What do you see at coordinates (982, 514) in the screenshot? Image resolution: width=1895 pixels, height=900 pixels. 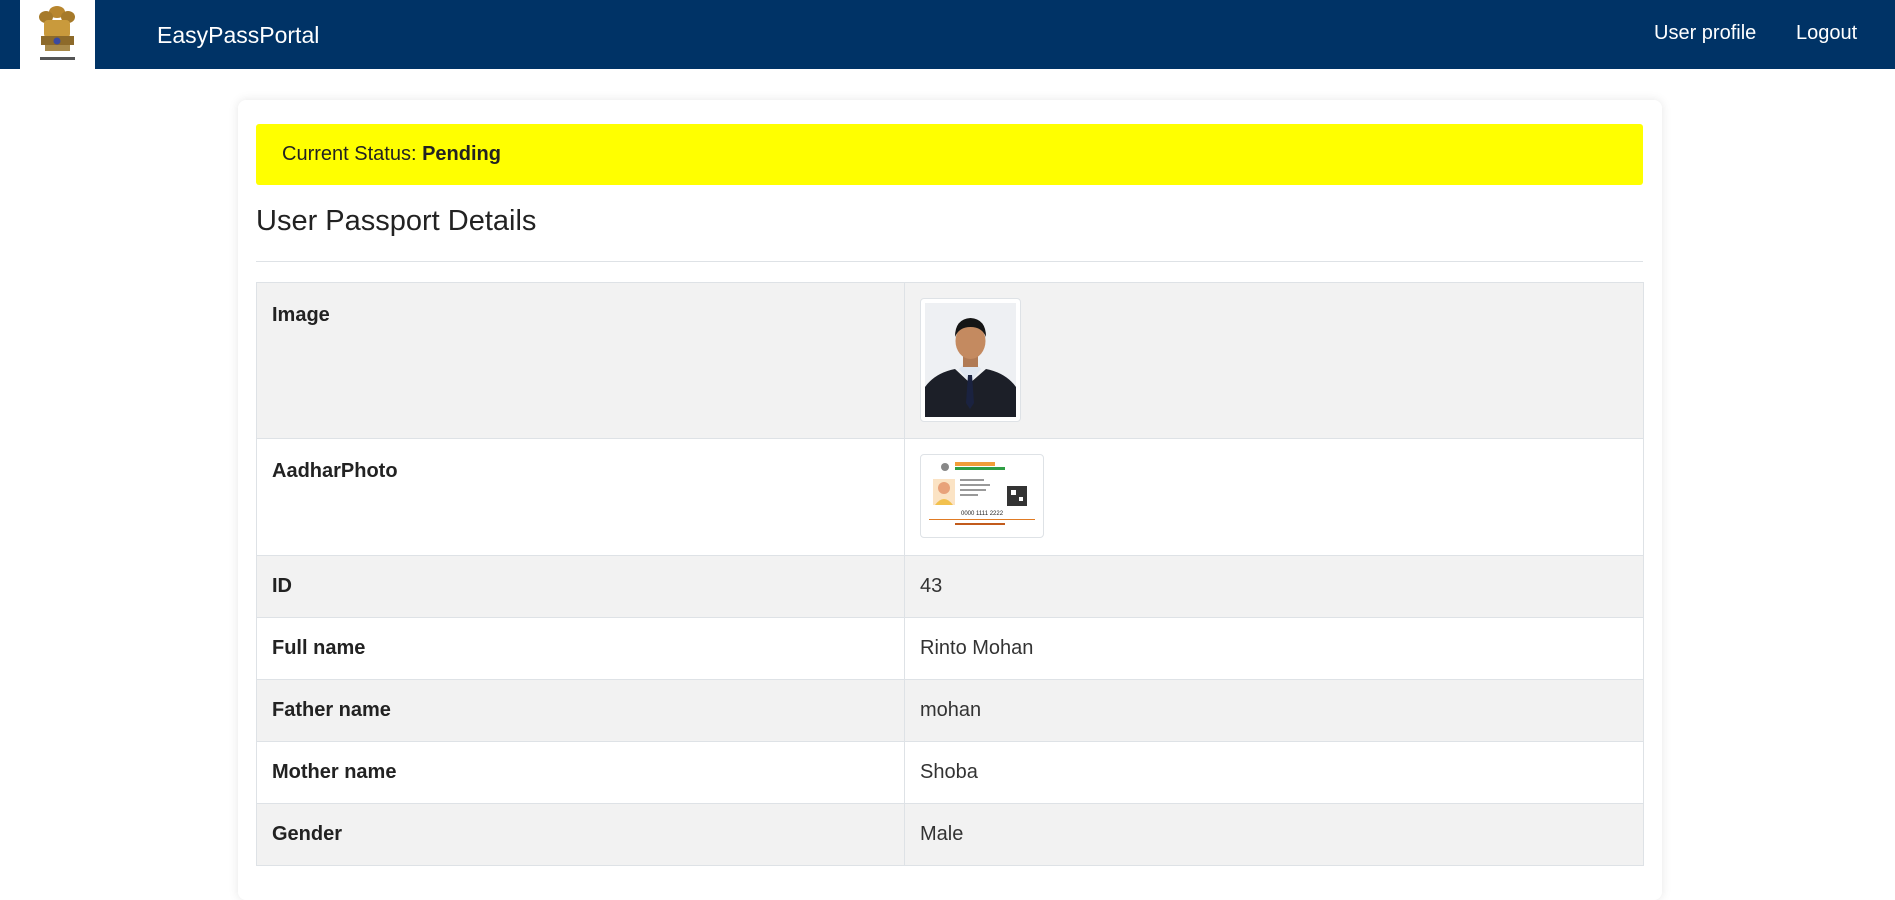 I see `aadhar-number-text: 0000 1111 2222` at bounding box center [982, 514].